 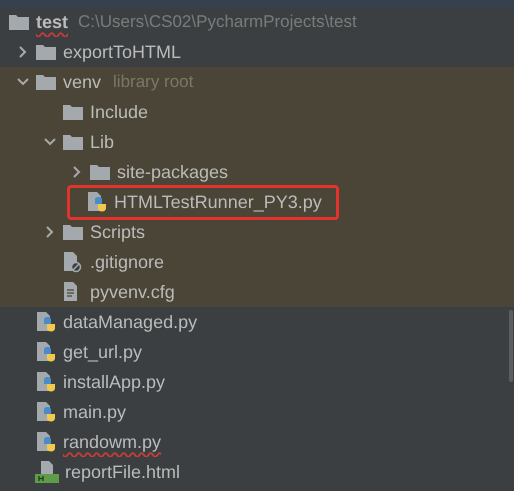 What do you see at coordinates (257, 112) in the screenshot?
I see `tree-row: Include` at bounding box center [257, 112].